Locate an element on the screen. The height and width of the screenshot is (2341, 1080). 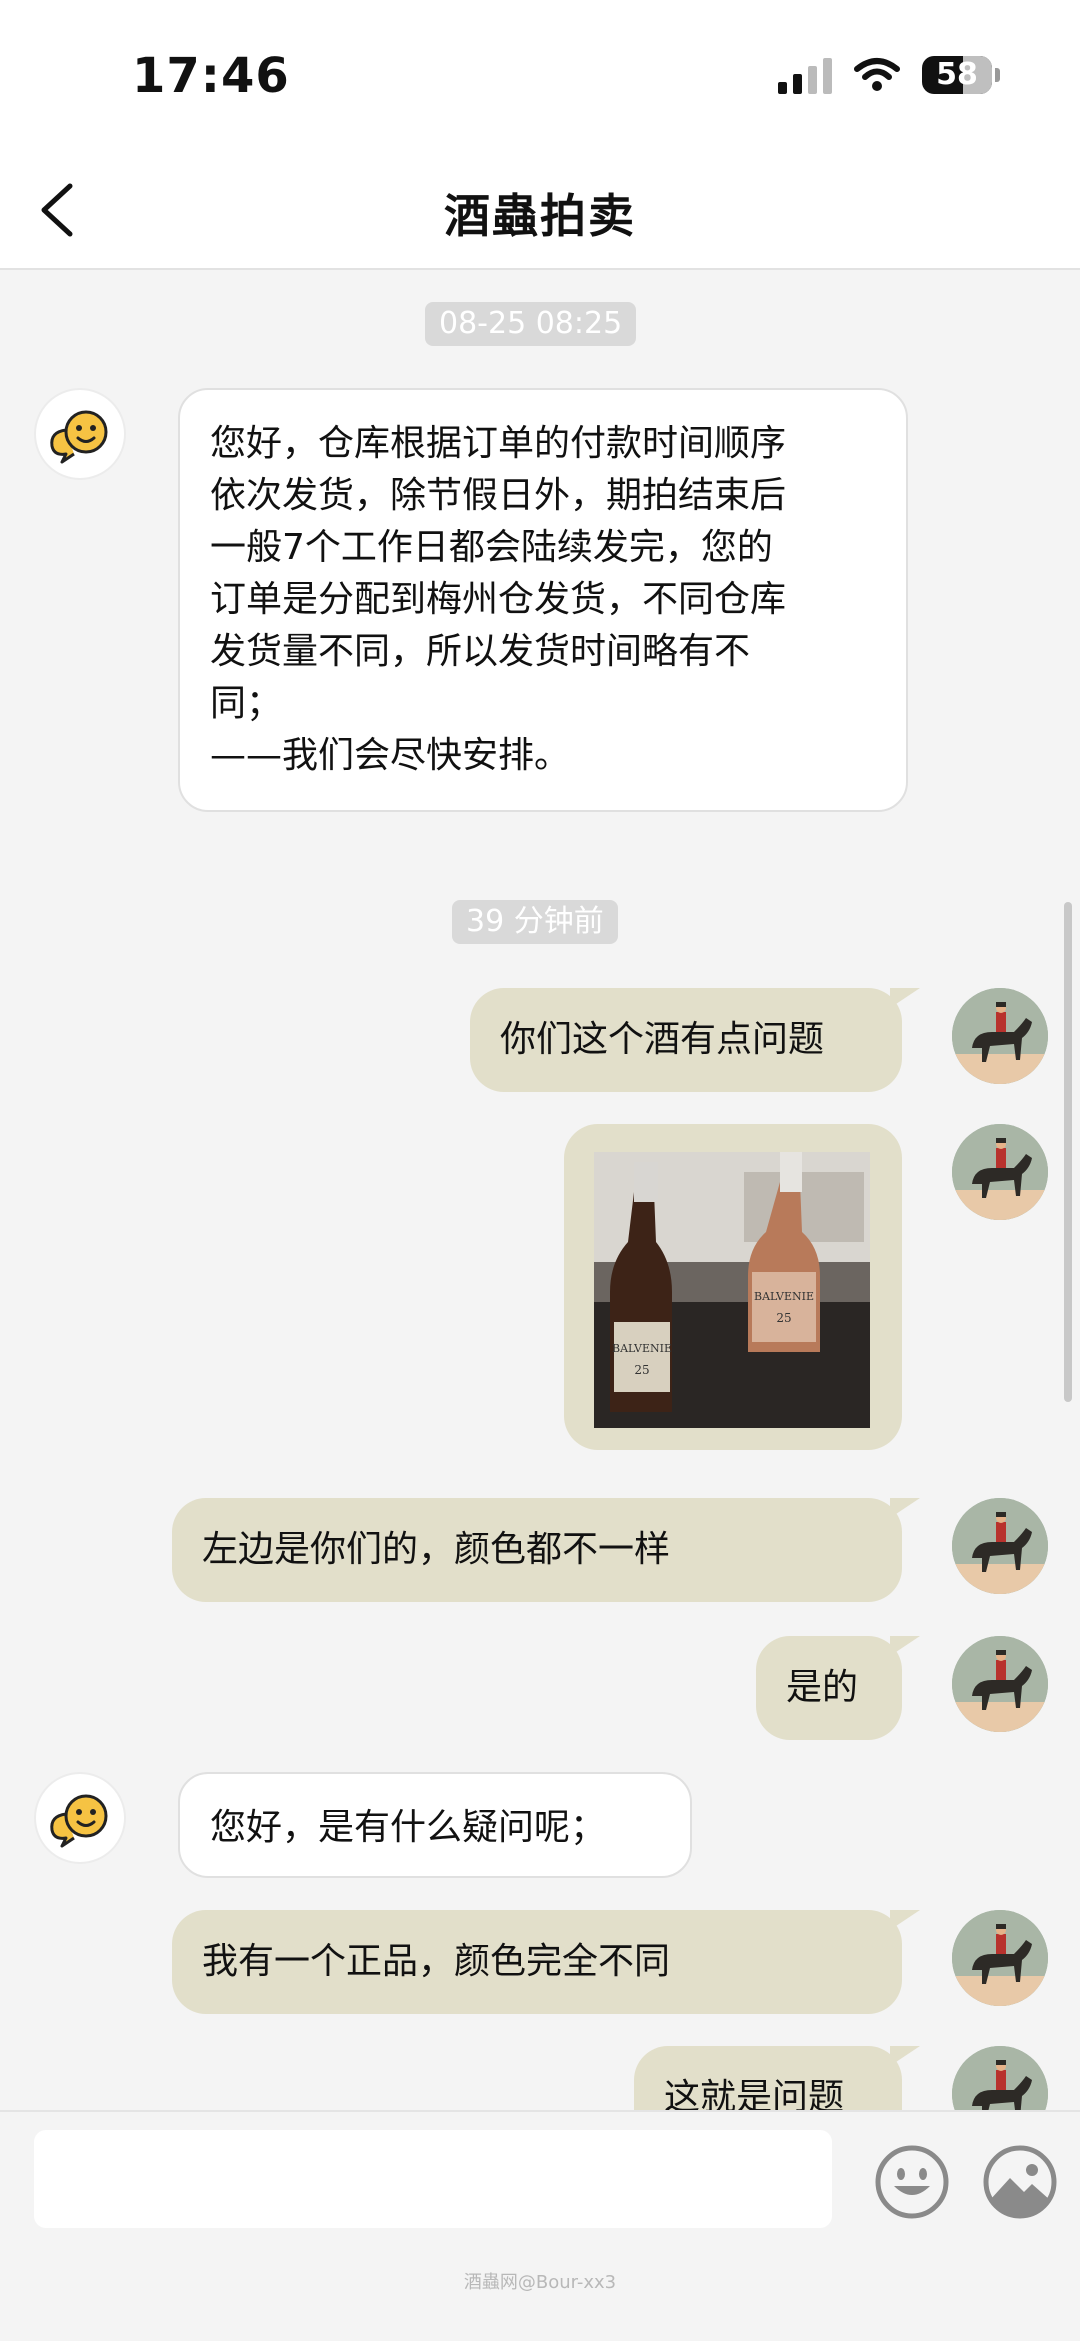
message-bubble-user: 左边是你们的，颜色都不一样 is located at coordinates (546, 1550).